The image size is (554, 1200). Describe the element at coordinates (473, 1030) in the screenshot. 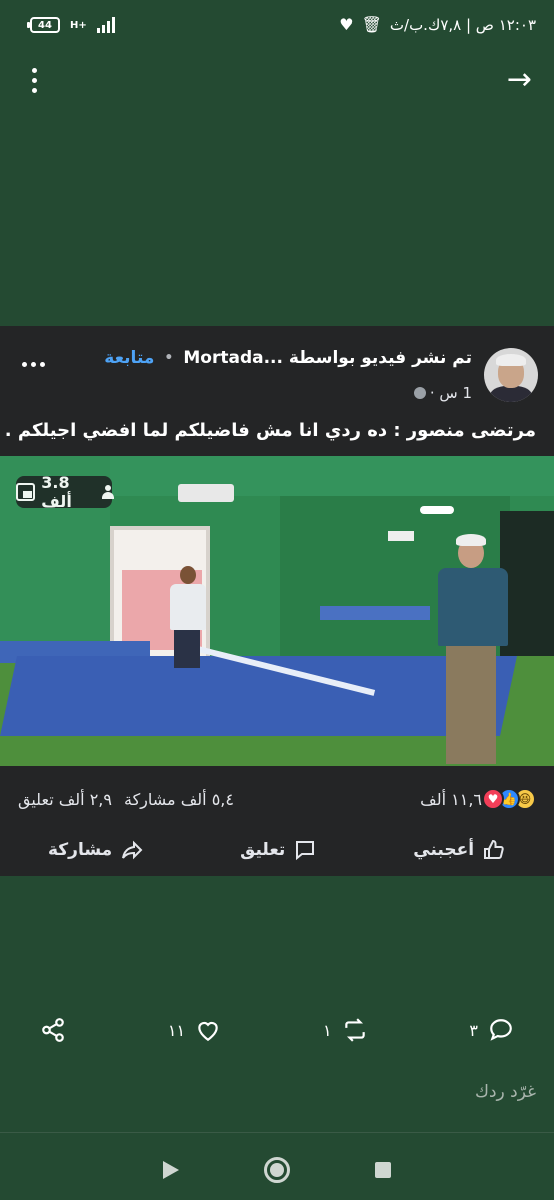

I see `reply-count: ٣` at that location.